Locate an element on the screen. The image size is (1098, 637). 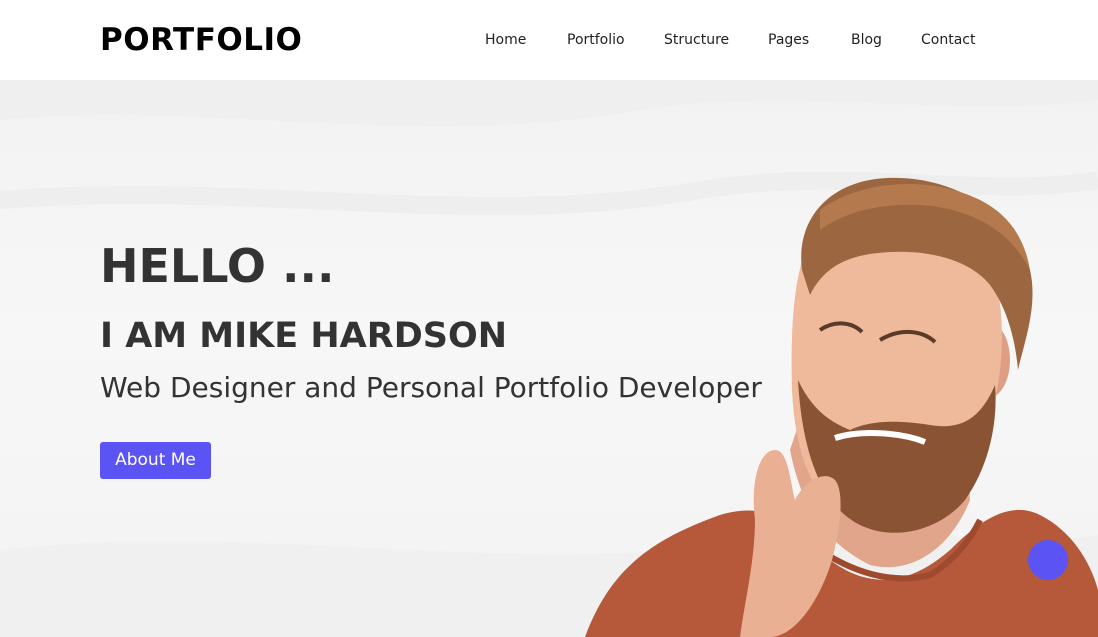
nav-contact: Contact is located at coordinates (948, 40).